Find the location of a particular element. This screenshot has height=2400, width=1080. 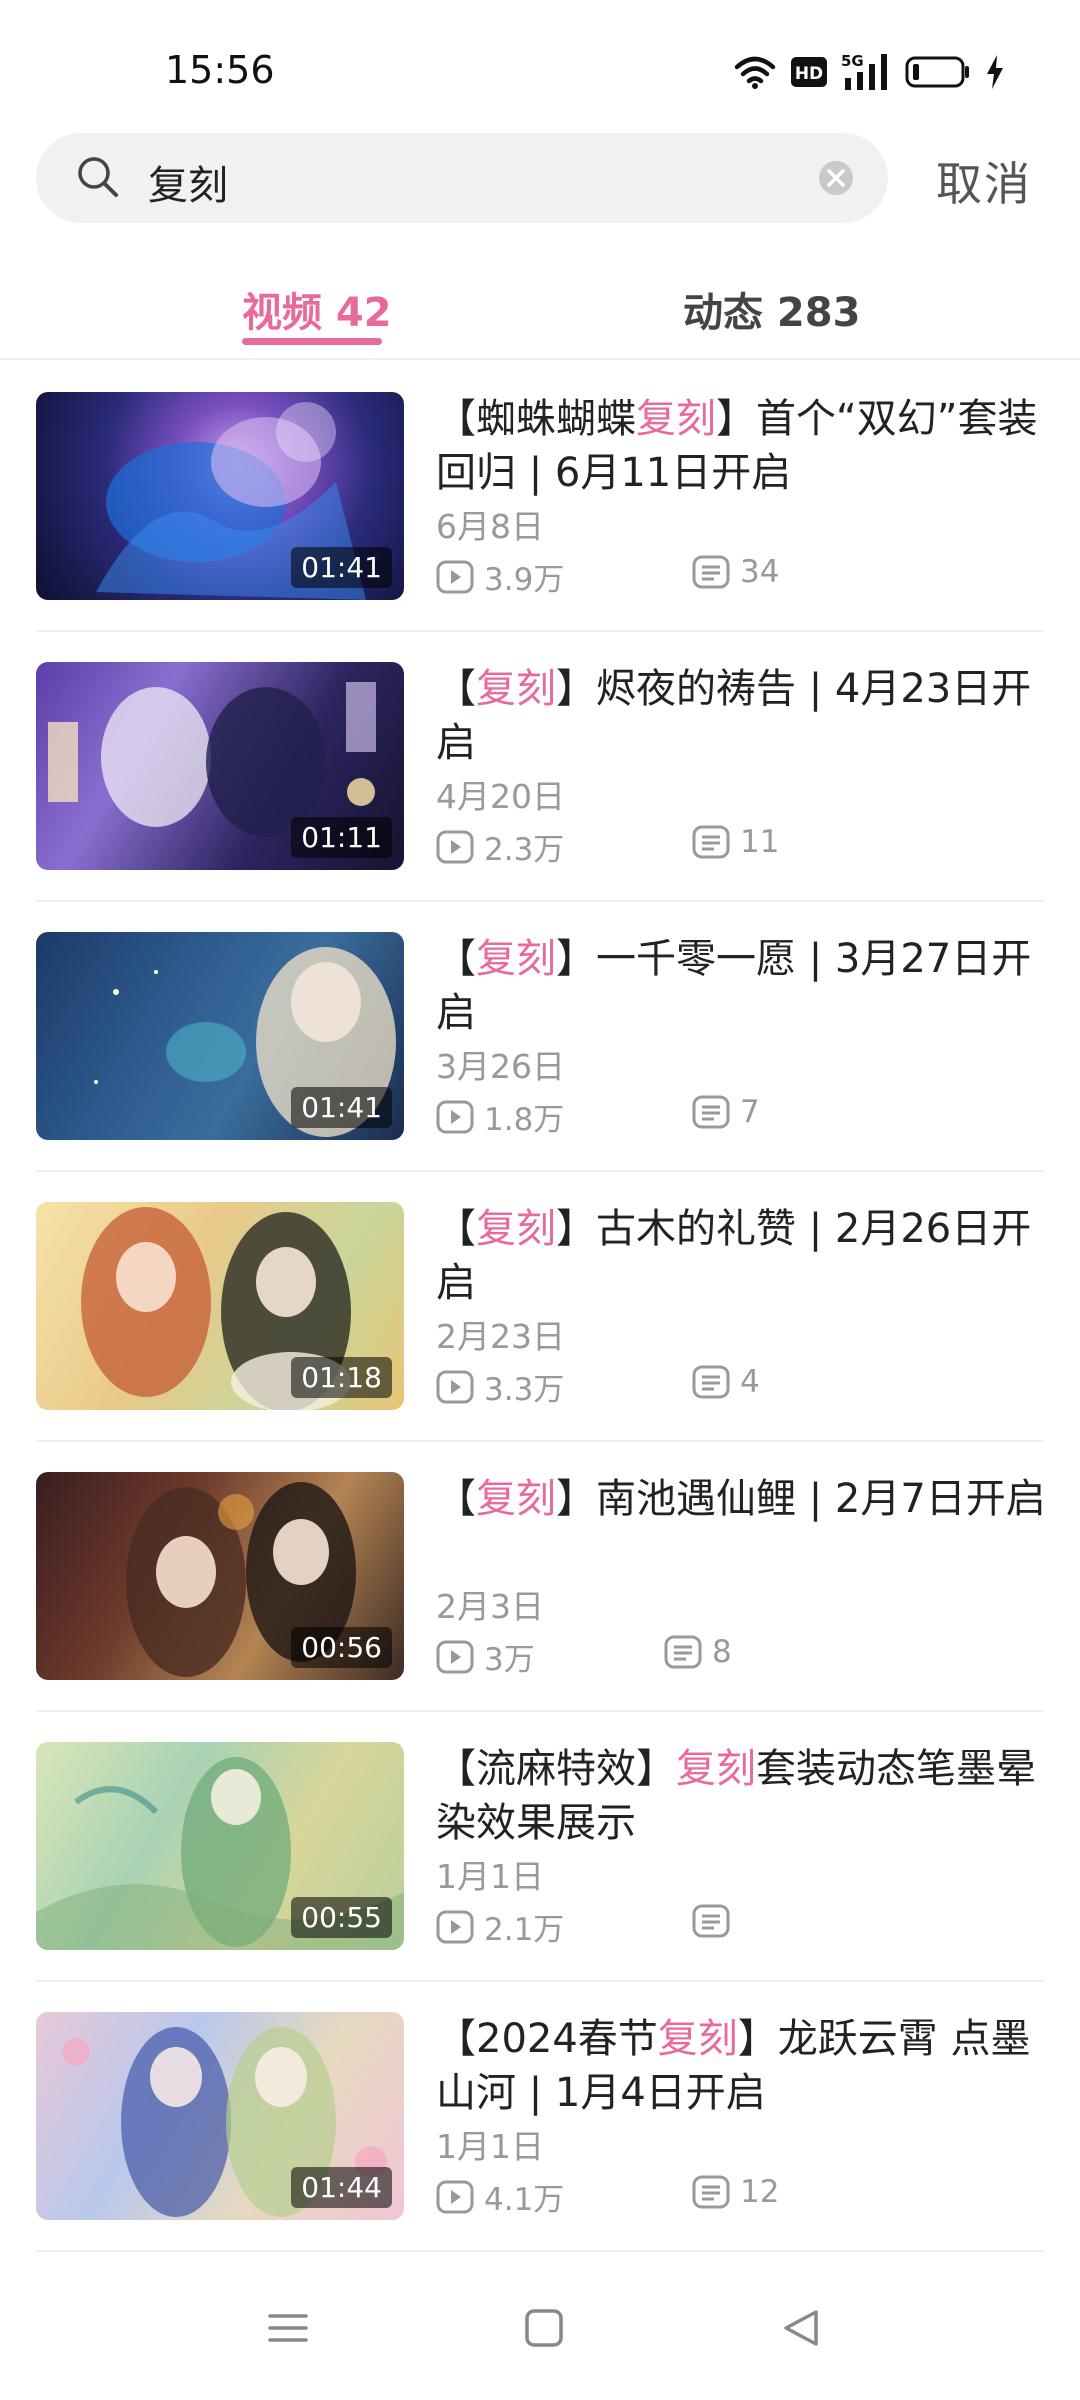

svg-text: HD is located at coordinates (809, 74).